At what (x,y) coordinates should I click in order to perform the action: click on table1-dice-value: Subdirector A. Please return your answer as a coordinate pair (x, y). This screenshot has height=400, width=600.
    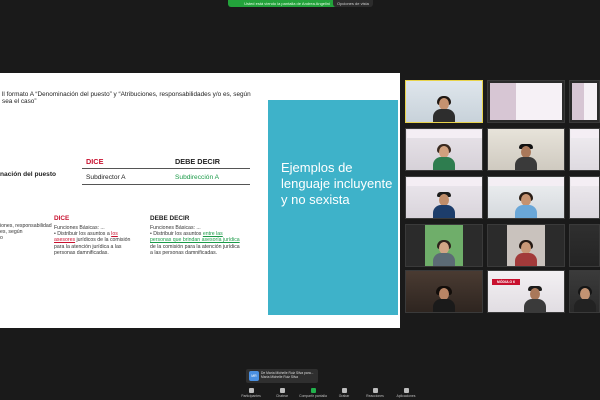
    Looking at the image, I should click on (106, 177).